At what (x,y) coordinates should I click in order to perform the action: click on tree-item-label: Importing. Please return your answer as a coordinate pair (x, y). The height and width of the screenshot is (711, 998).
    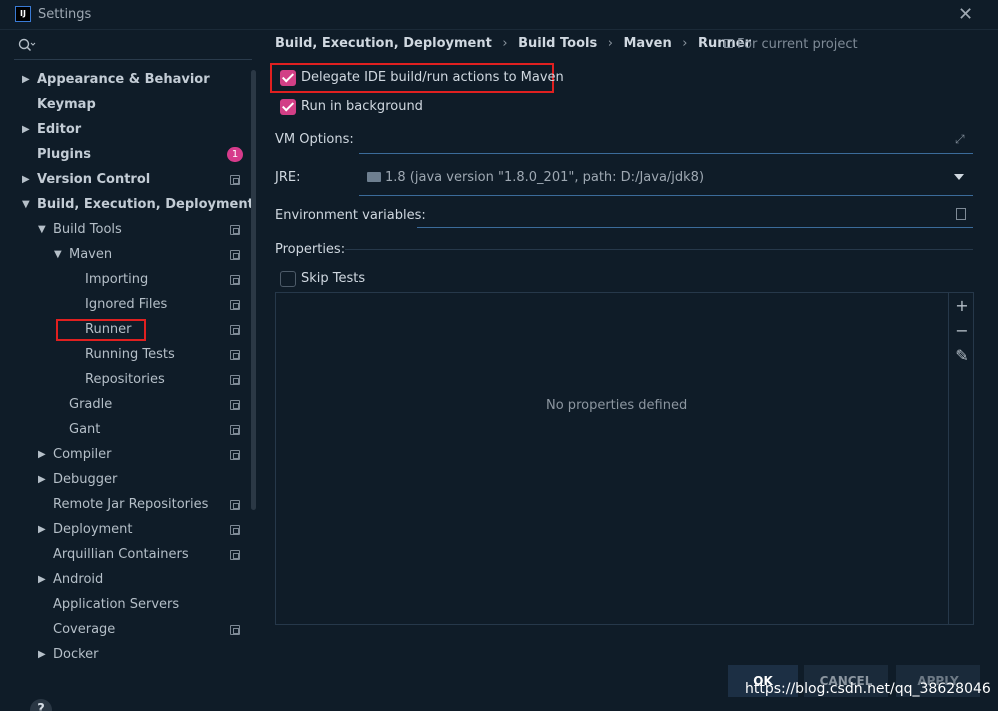
    Looking at the image, I should click on (117, 279).